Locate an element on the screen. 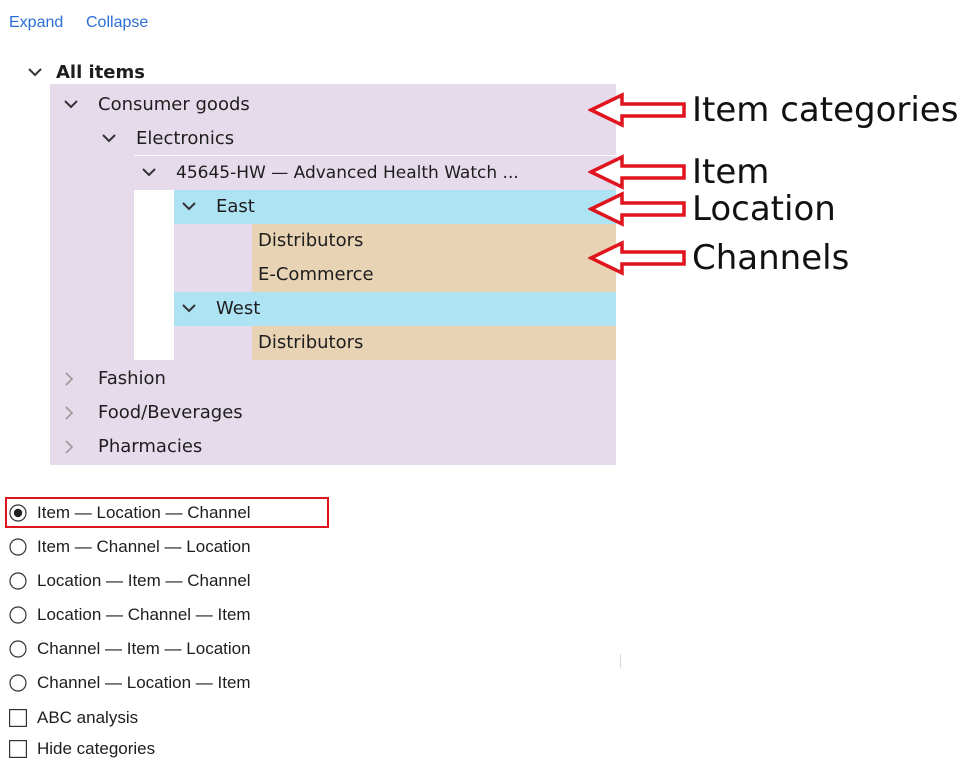 The height and width of the screenshot is (764, 964). tree-node-label: Fashion is located at coordinates (132, 378).